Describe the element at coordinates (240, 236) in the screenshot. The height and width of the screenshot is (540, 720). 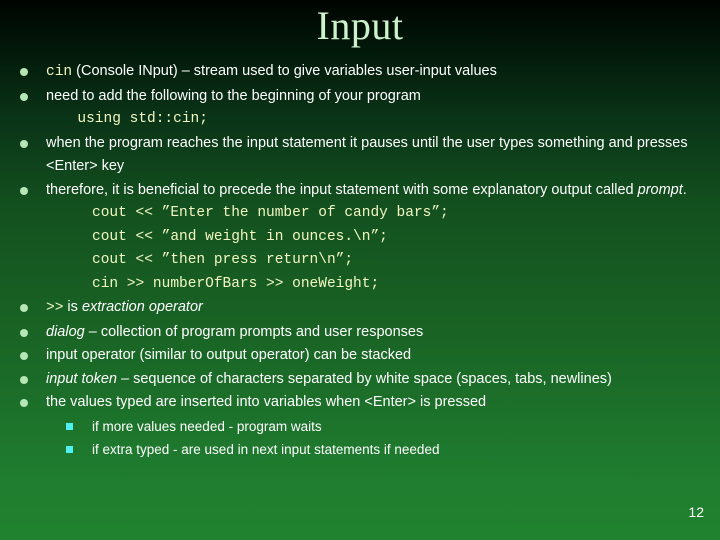
I see `code-line: cout << ”and weight in ounces.\n”;` at that location.